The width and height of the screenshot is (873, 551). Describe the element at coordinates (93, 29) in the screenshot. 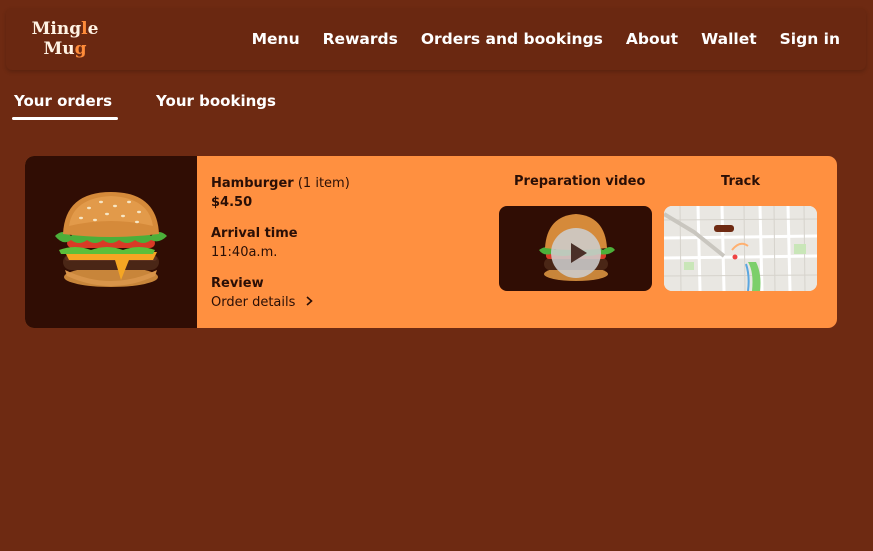

I see `logo-text: e` at that location.